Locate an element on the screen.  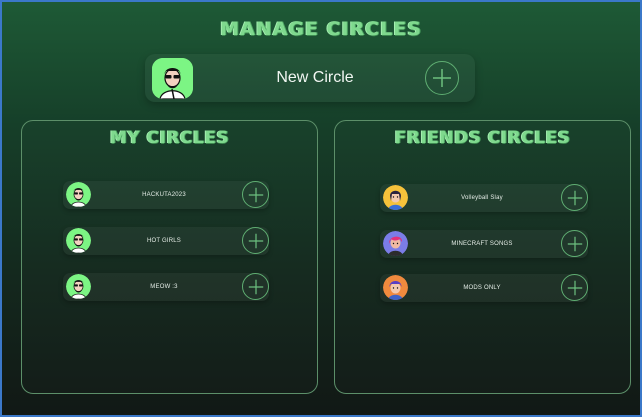
friend-circle-row: MINECRAFT SONGS is located at coordinates (484, 244).